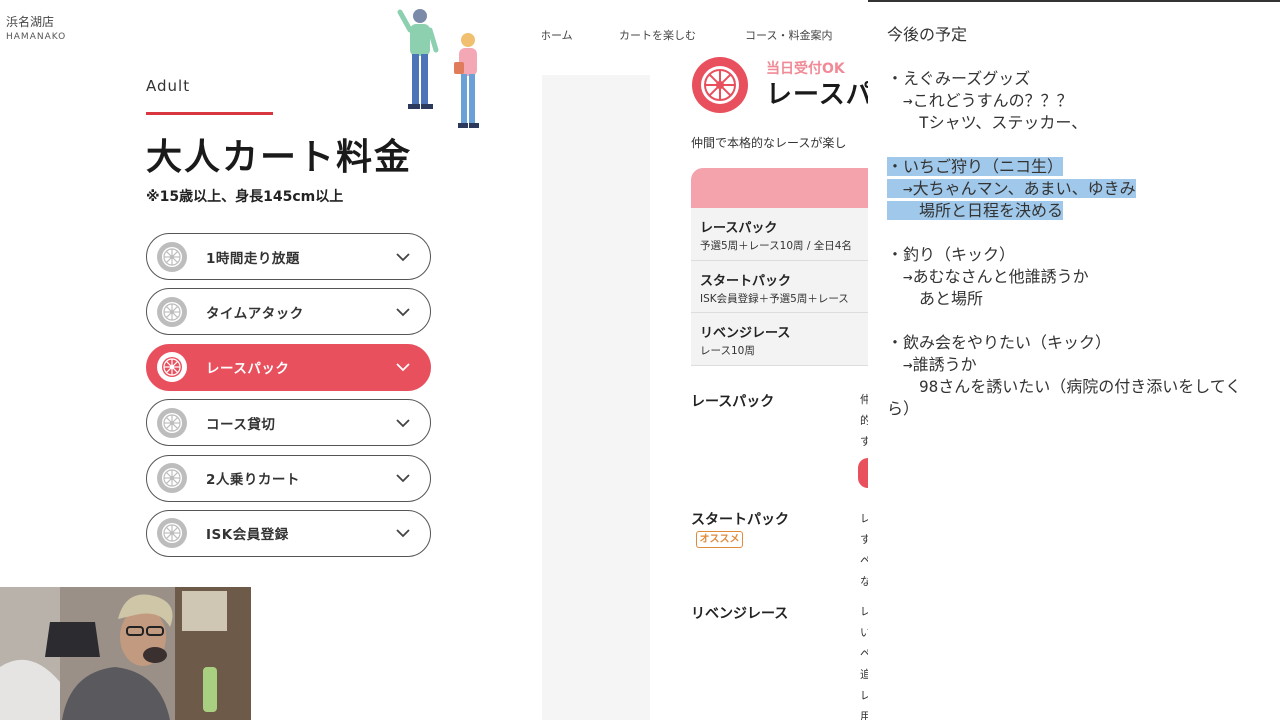 This screenshot has height=720, width=1280. Describe the element at coordinates (1081, 299) in the screenshot. I see `note-line: あと場所` at that location.